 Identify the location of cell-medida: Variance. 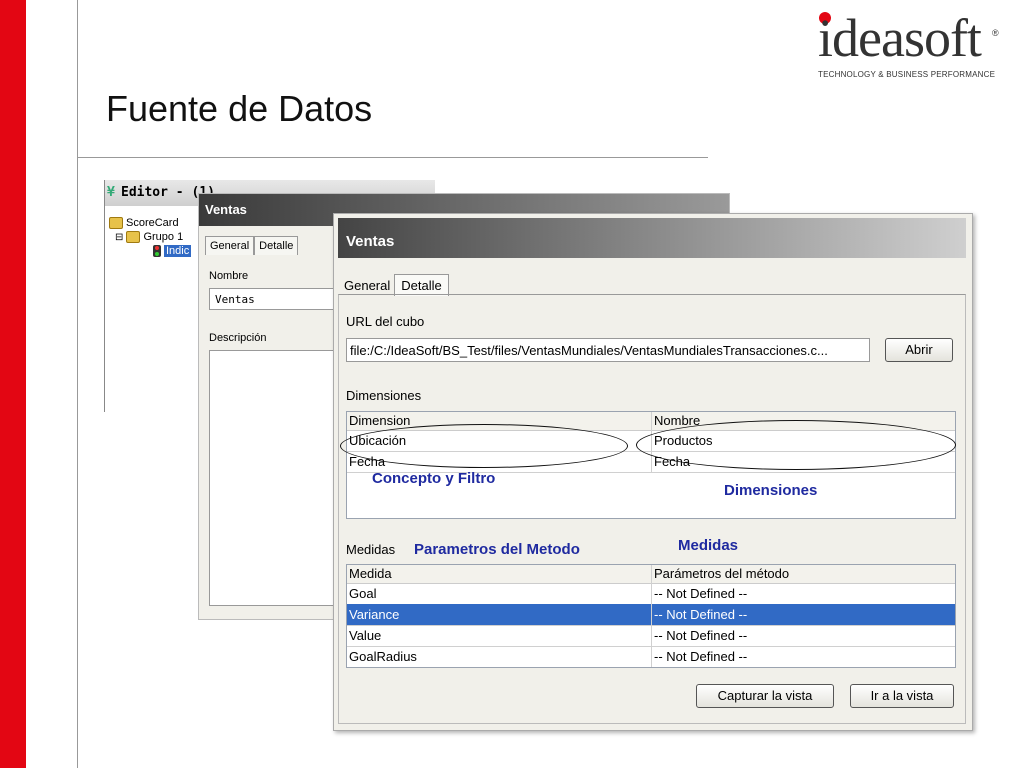
(374, 614).